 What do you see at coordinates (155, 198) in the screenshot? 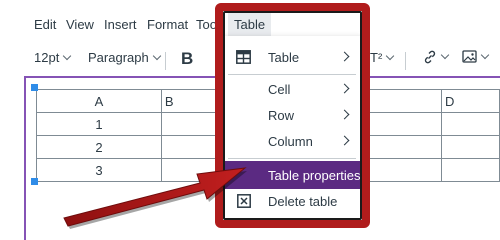
I see `callout-arrow-icon` at bounding box center [155, 198].